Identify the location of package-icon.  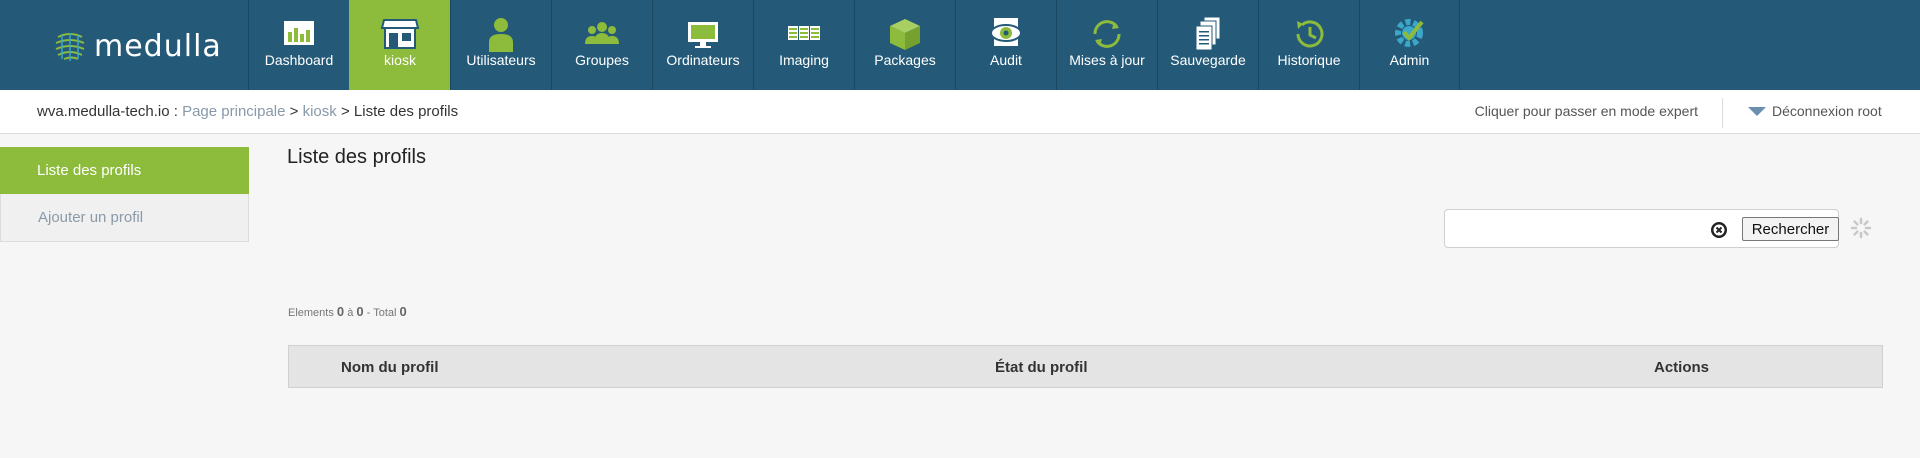
(905, 34).